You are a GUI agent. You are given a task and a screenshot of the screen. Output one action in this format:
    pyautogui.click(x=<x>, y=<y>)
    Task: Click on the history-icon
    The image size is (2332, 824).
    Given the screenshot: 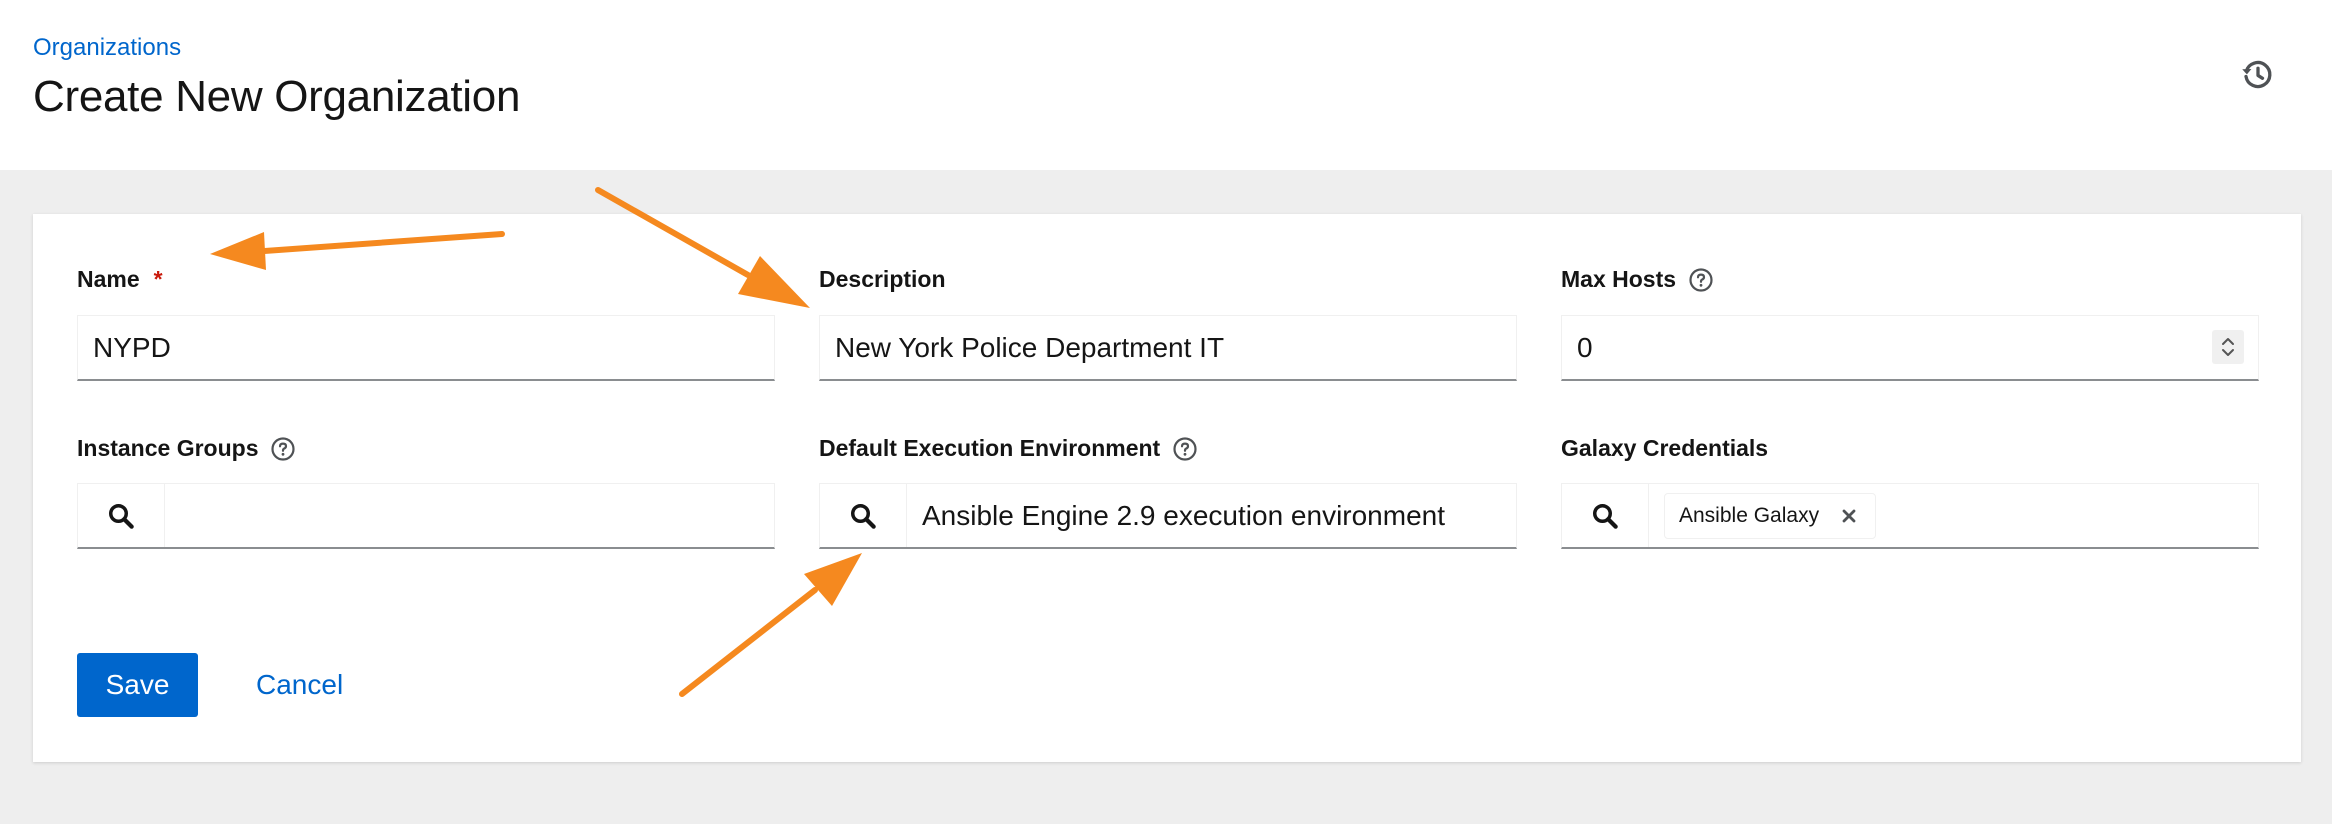 What is the action you would take?
    pyautogui.click(x=2257, y=74)
    